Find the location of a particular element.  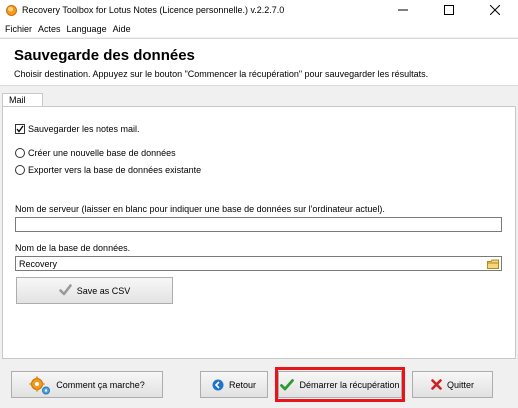

save-mail-label: Sauvegarder les notes mail. is located at coordinates (84, 129).